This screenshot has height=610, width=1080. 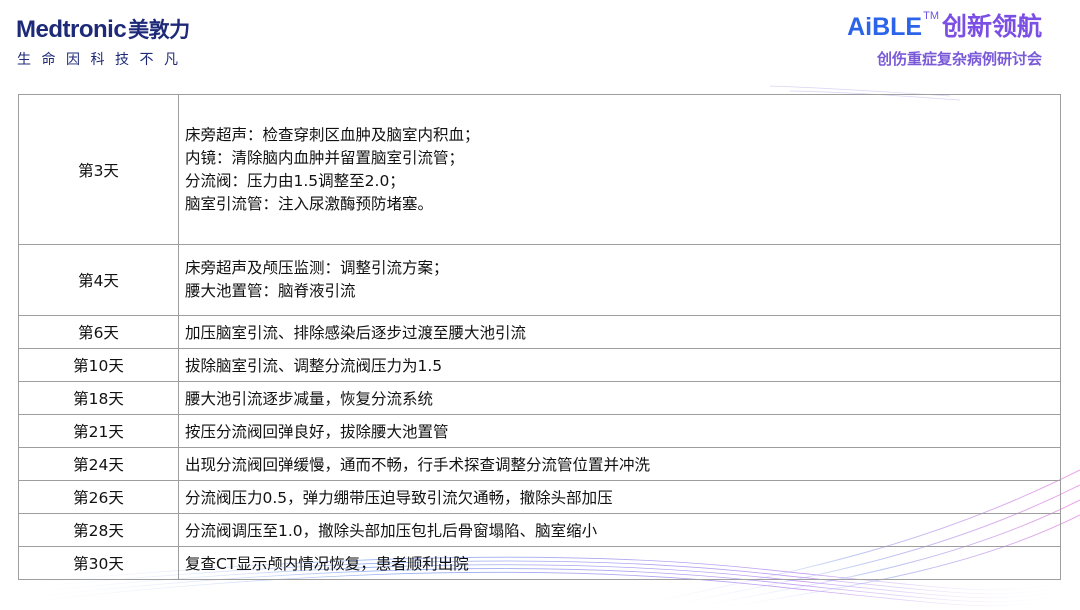 I want to click on table-row: 第30天 复查CT显示颅内情况恢复，患者顺利出院, so click(x=539, y=563).